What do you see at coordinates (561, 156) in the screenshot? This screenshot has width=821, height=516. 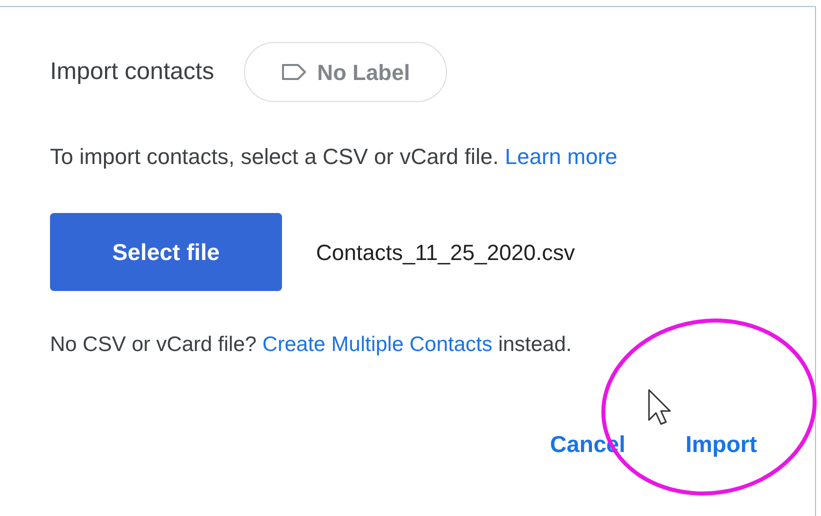 I see `learn-more-link: Learn more` at bounding box center [561, 156].